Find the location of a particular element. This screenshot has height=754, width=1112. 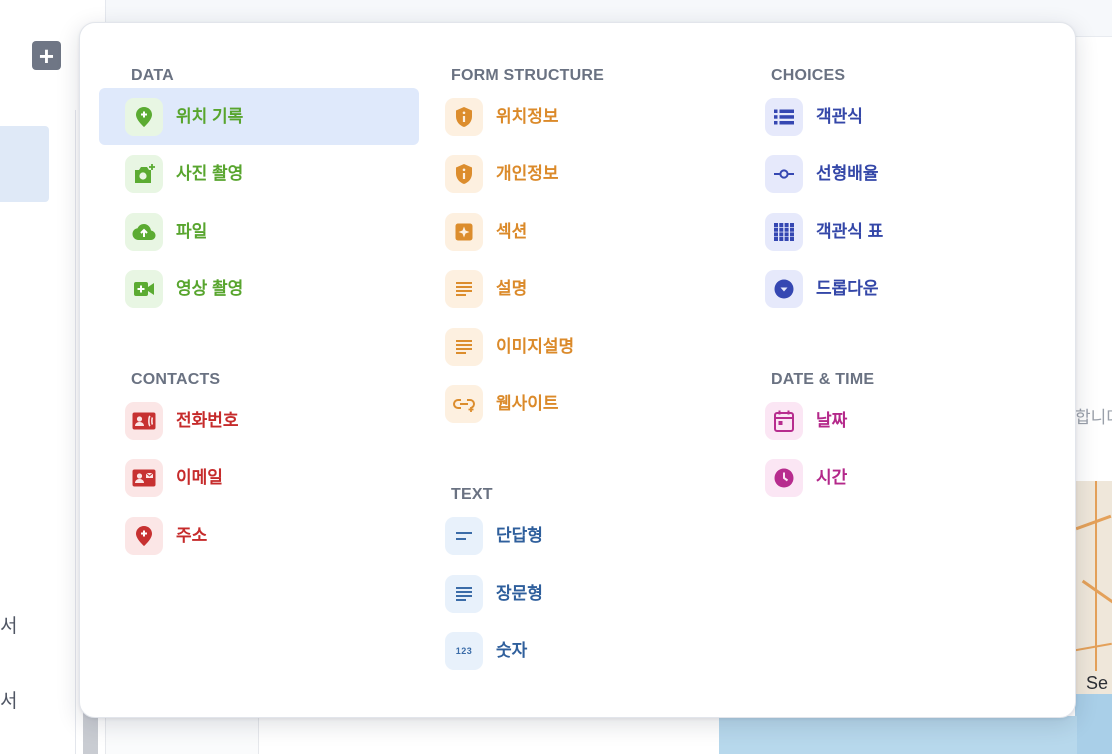

sidebar-divider is located at coordinates (75, 432).